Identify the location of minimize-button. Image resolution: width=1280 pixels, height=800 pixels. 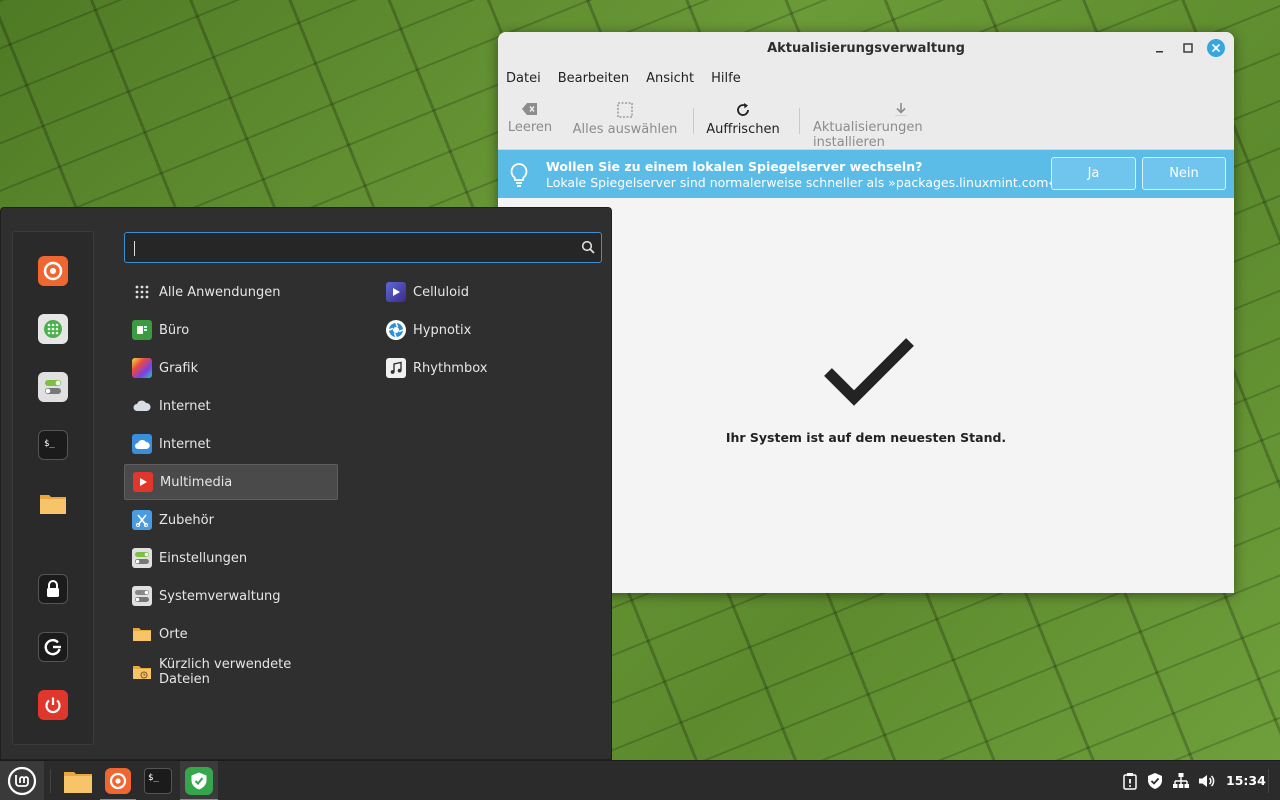
(1160, 48).